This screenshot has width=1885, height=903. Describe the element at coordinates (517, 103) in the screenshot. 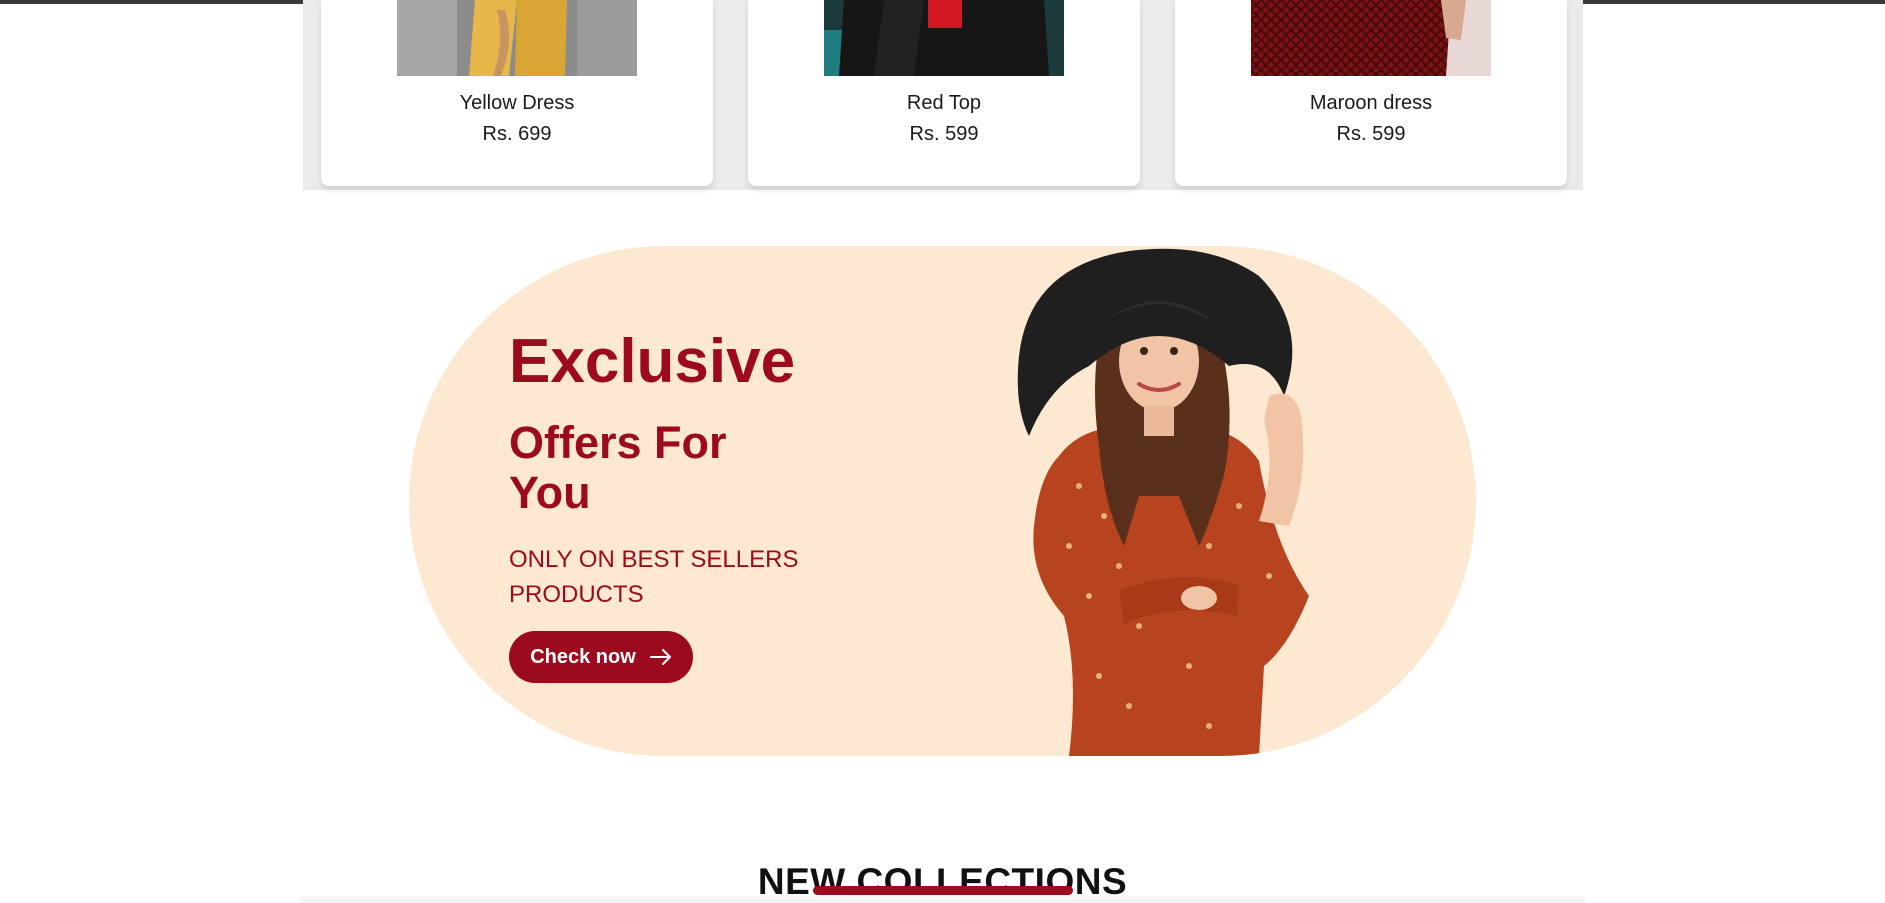

I see `product-name: Yellow Dress` at that location.